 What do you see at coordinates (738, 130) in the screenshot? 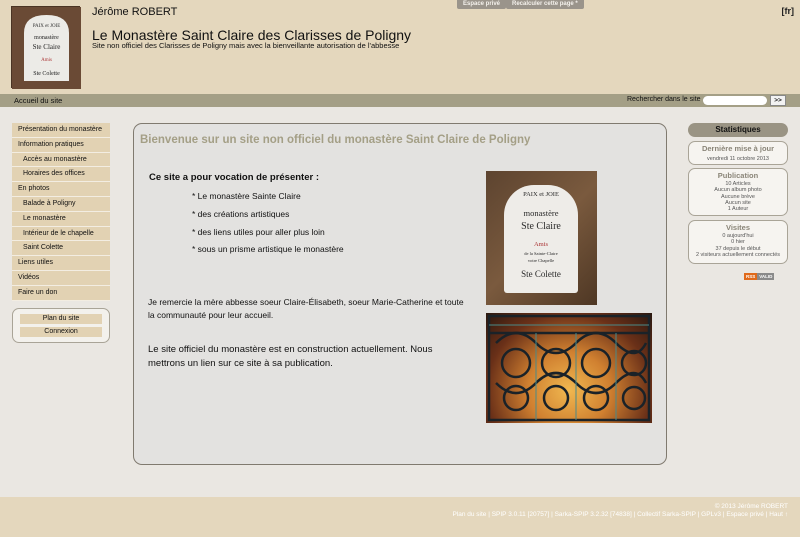
I see `stats-header: Statistiques` at bounding box center [738, 130].